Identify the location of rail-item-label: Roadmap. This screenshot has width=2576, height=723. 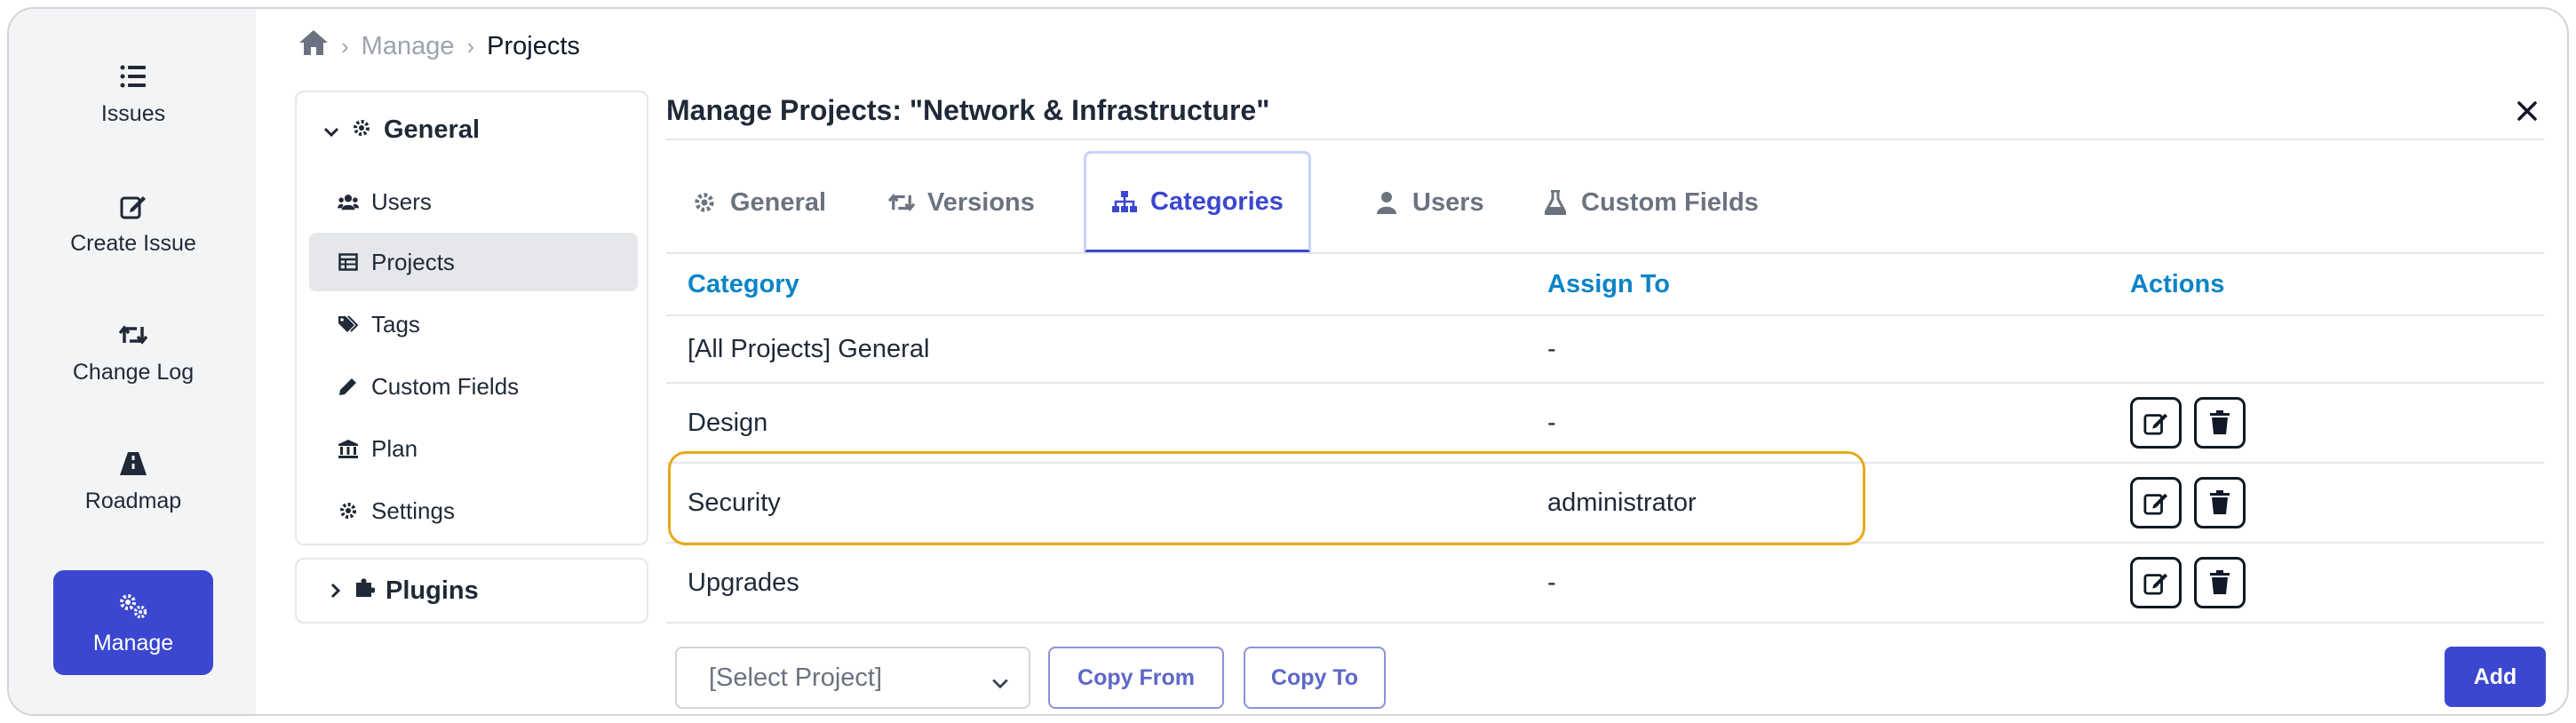
(133, 500).